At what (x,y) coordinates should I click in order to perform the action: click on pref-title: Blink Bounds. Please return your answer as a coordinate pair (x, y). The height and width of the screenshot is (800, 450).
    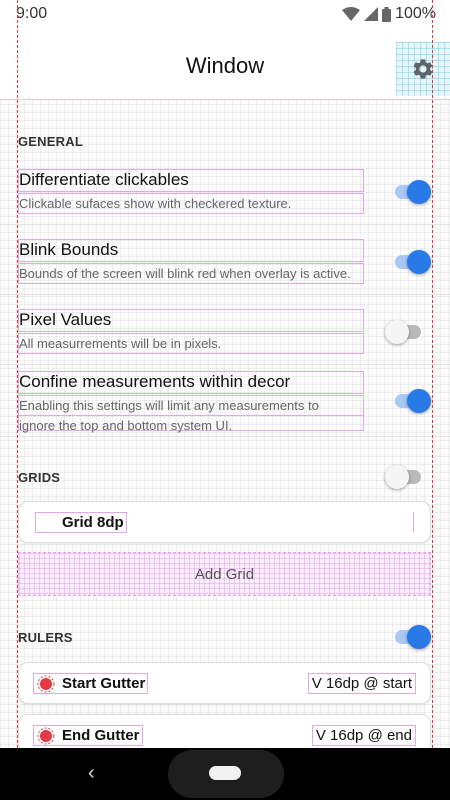
    Looking at the image, I should click on (191, 250).